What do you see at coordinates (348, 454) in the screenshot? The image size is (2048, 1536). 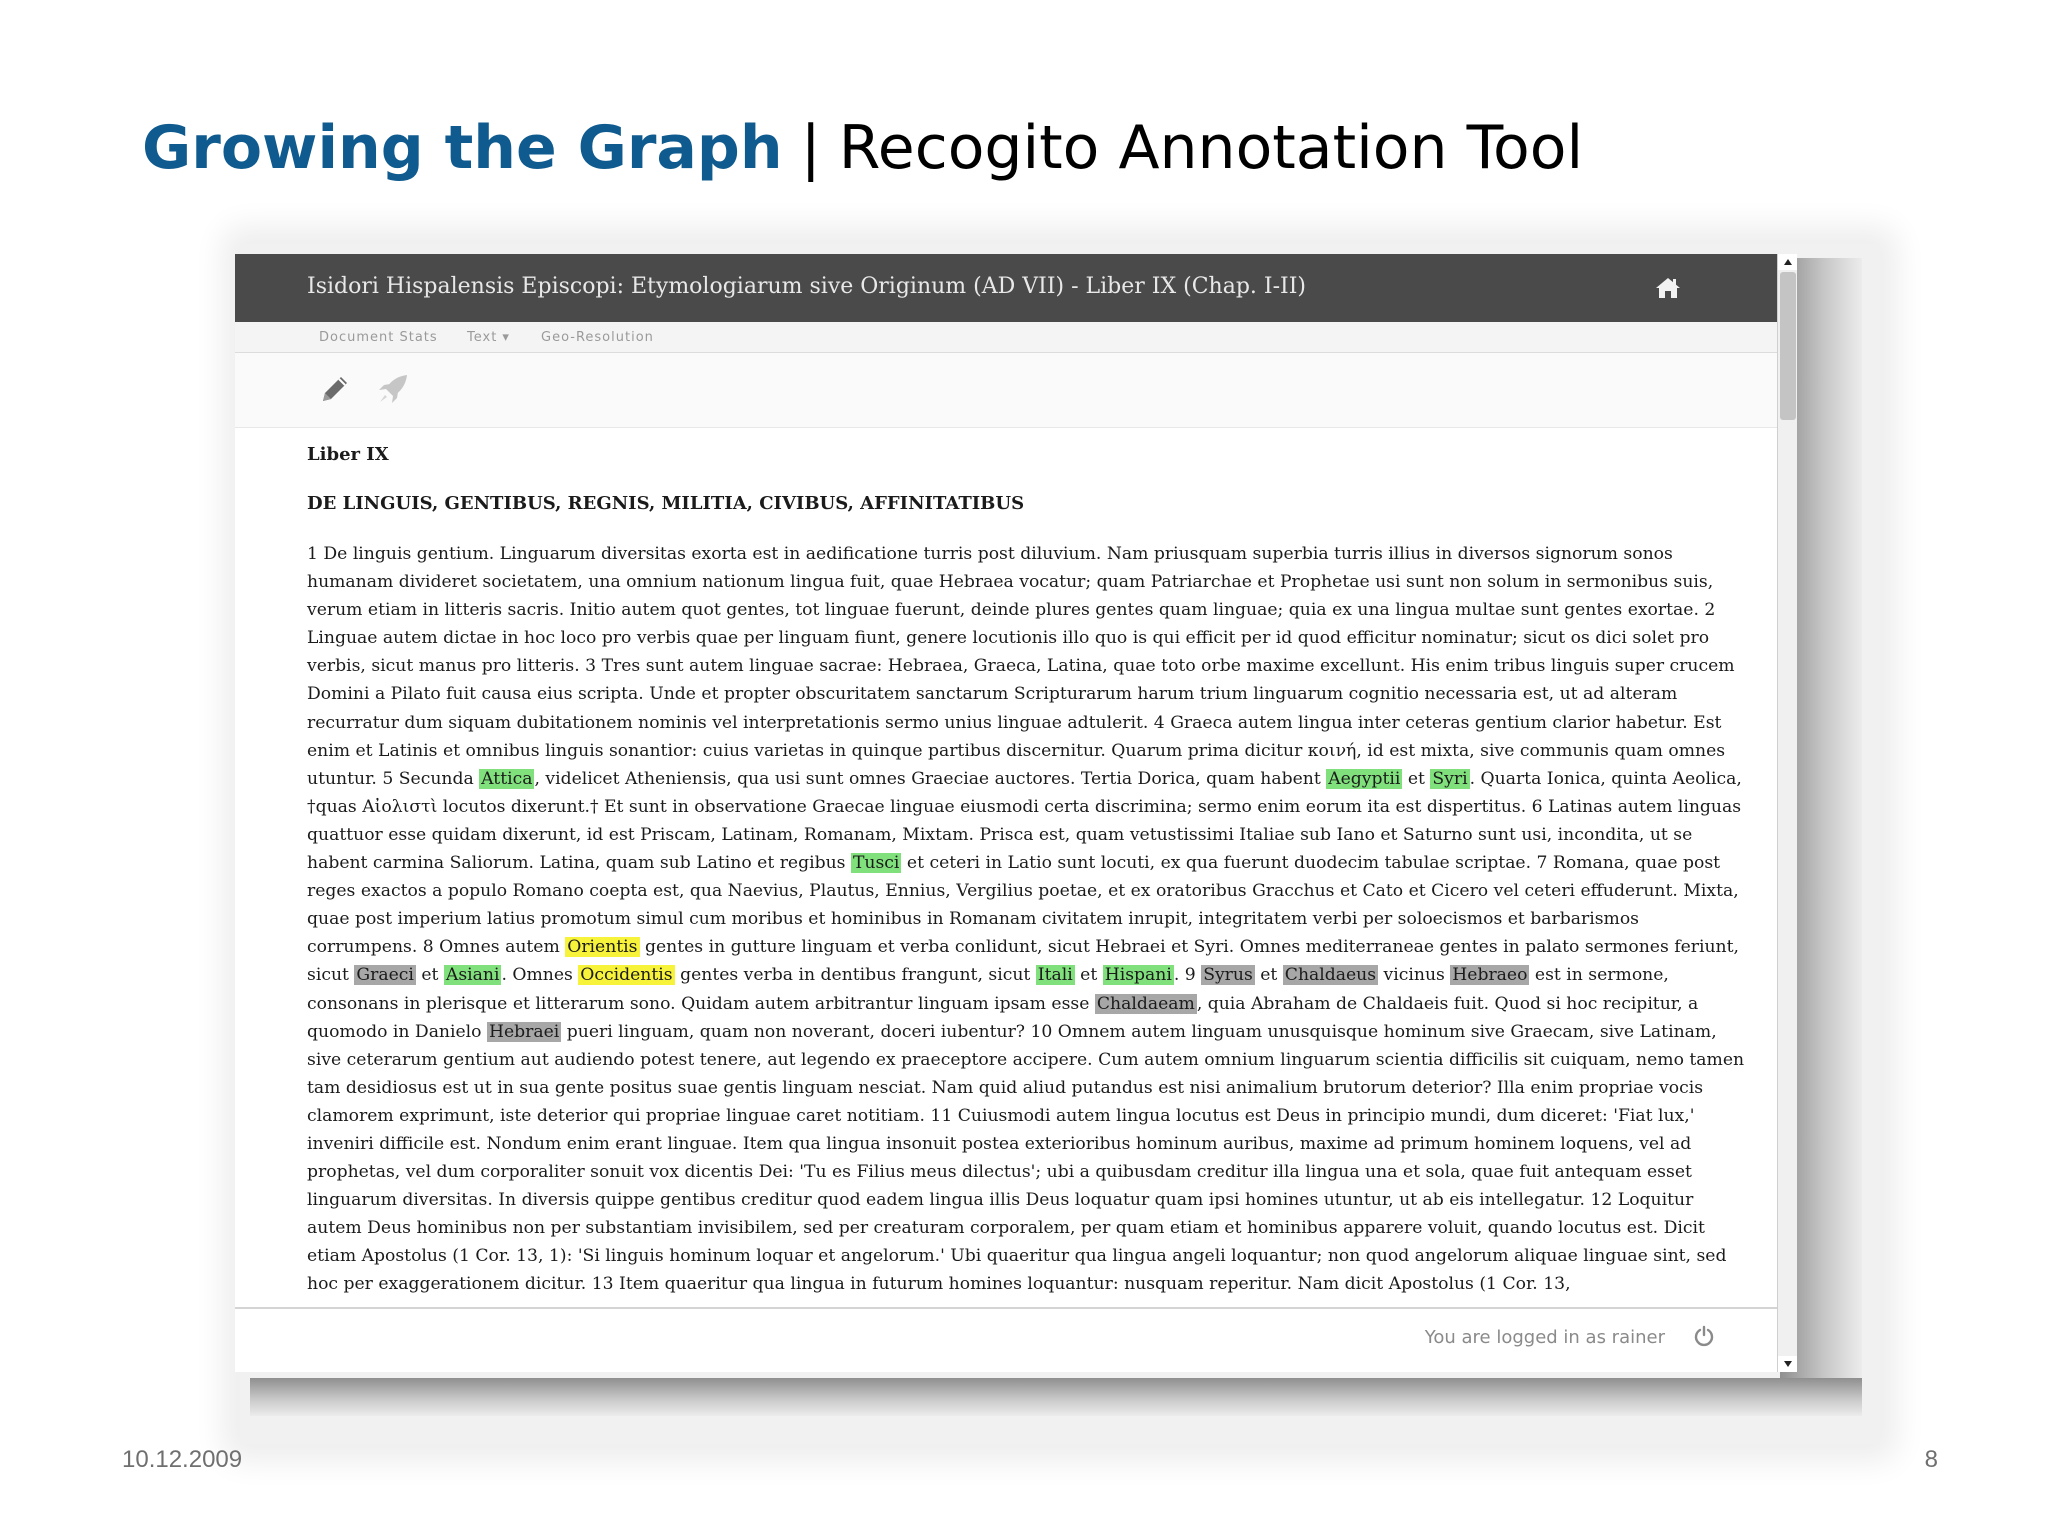 I see `book-label: Liber IX` at bounding box center [348, 454].